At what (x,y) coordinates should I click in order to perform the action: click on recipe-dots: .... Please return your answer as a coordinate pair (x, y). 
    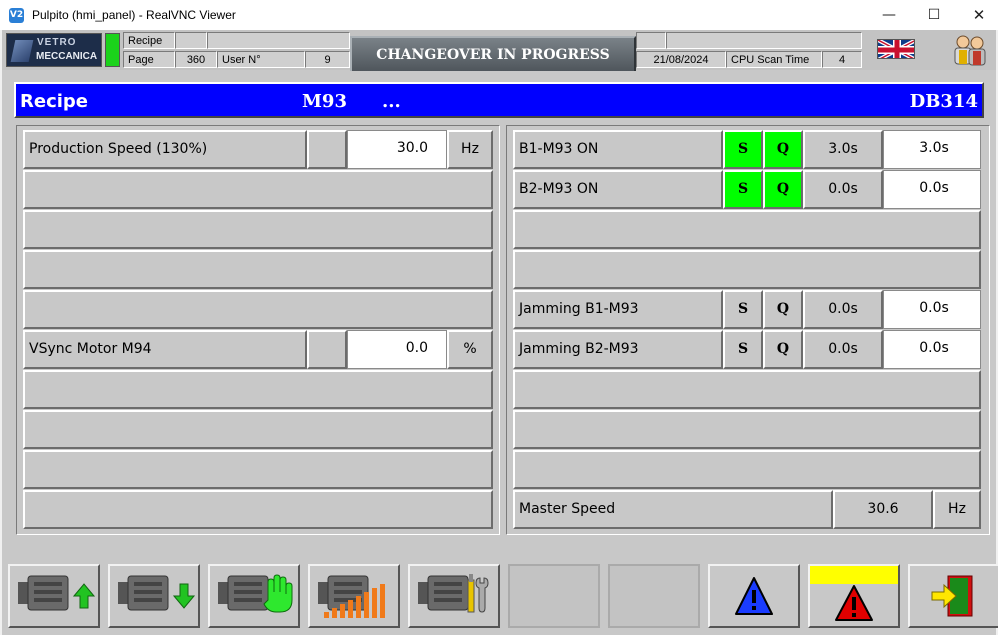
    Looking at the image, I should click on (391, 101).